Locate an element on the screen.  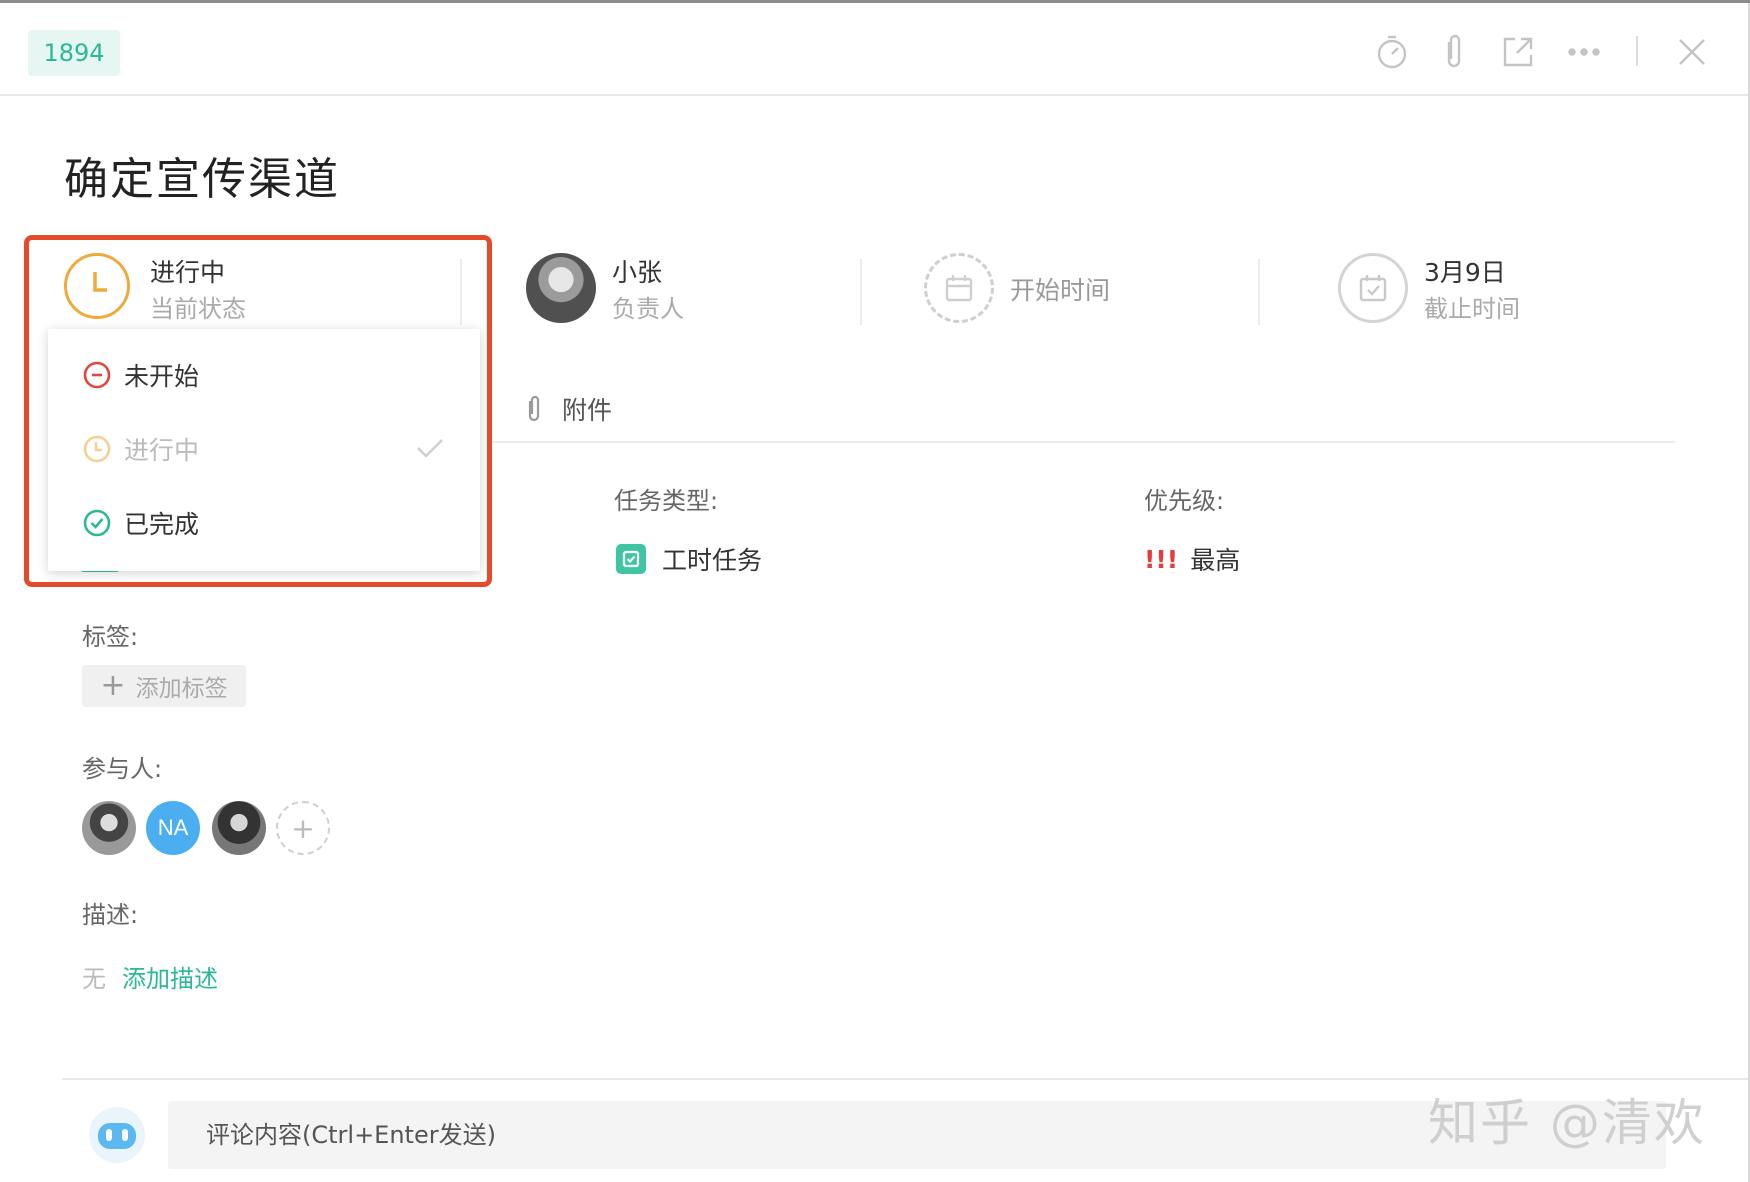
open-external-icon is located at coordinates (1518, 52).